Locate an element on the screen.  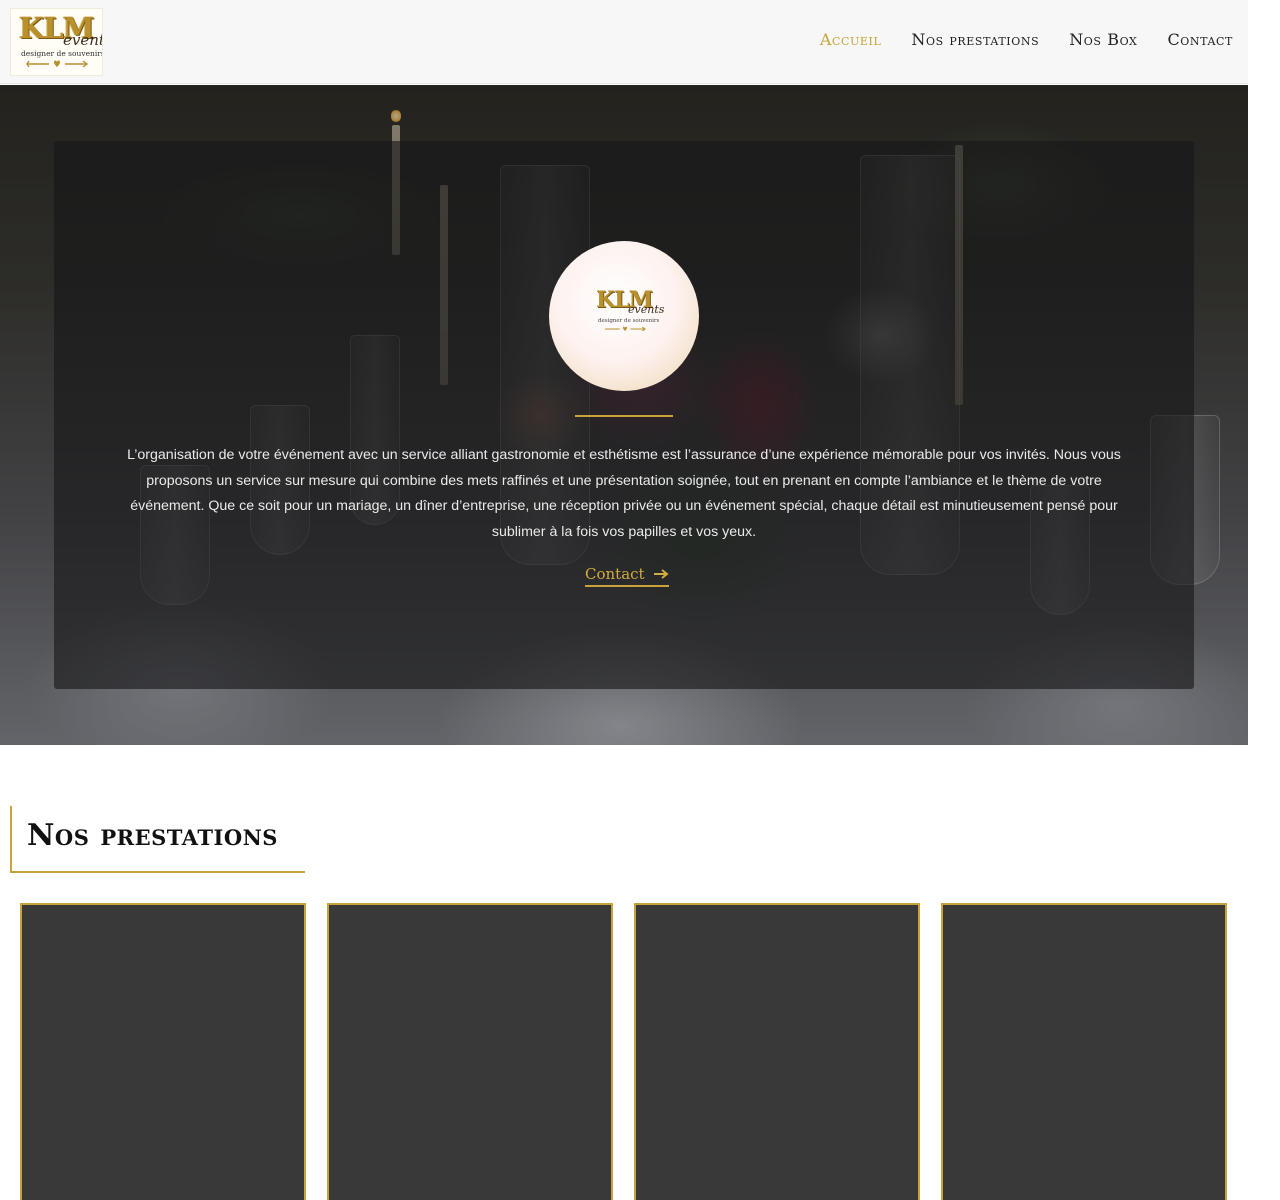
site-logo: KLM events designer de souvenirs is located at coordinates (56, 42).